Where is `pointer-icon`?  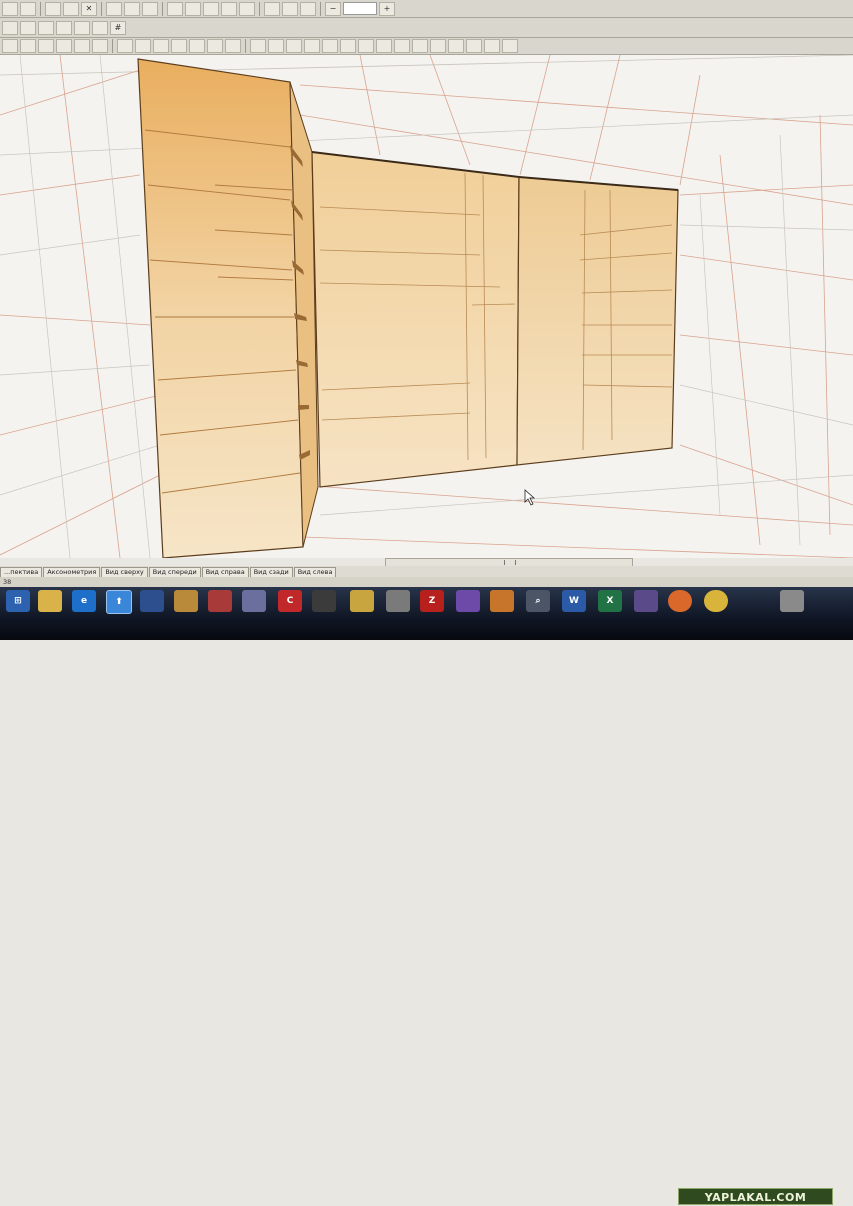 pointer-icon is located at coordinates (492, 46).